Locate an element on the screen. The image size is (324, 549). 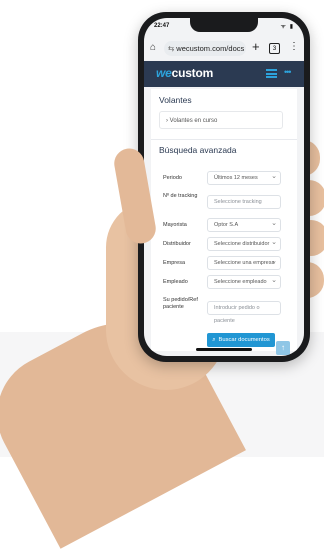
search-icon: ⌕ is located at coordinates (214, 340).